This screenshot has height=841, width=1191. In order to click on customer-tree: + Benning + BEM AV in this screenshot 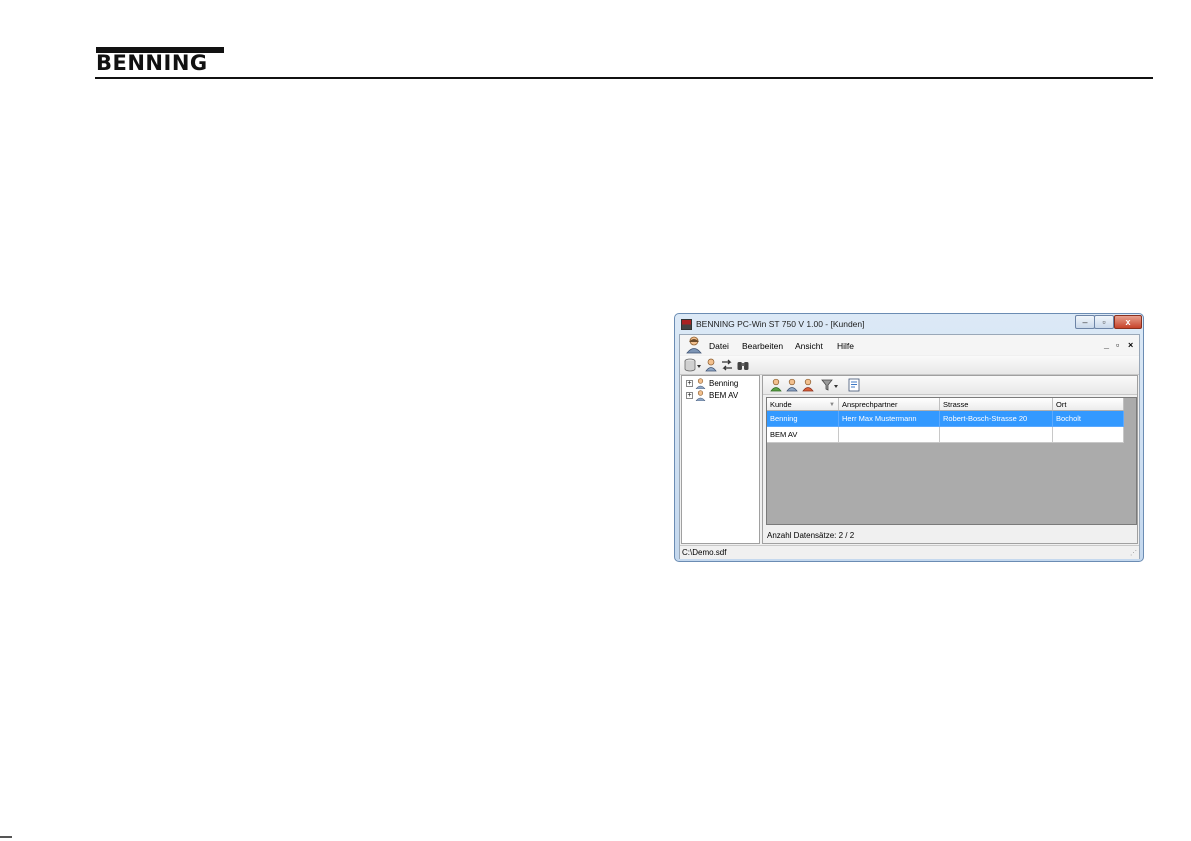, I will do `click(720, 459)`.